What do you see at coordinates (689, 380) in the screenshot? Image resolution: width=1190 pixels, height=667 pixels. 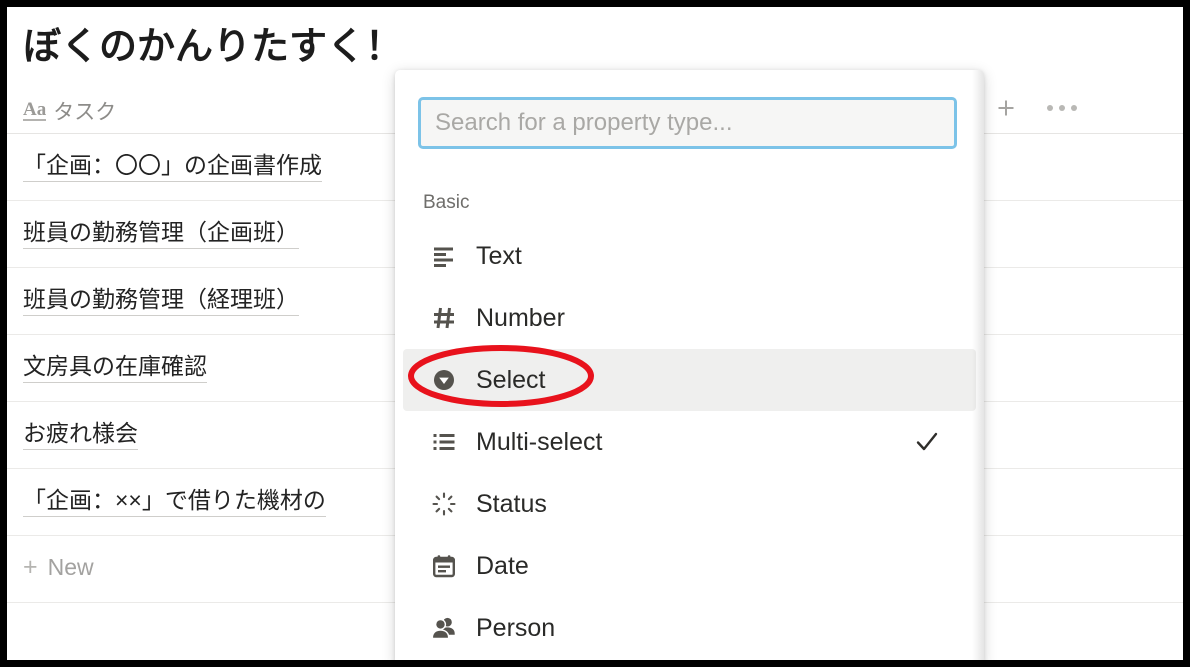 I see `option-select: Select` at bounding box center [689, 380].